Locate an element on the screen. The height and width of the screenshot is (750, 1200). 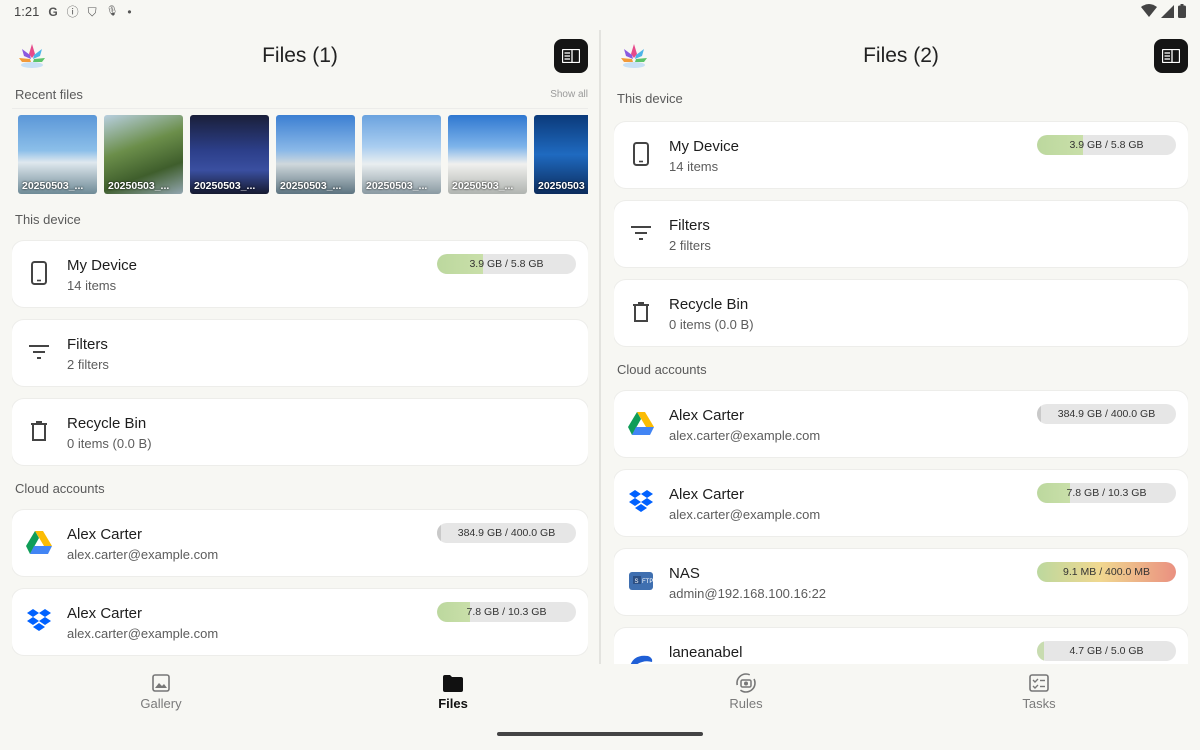
battery-icon is located at coordinates (1182, 11).